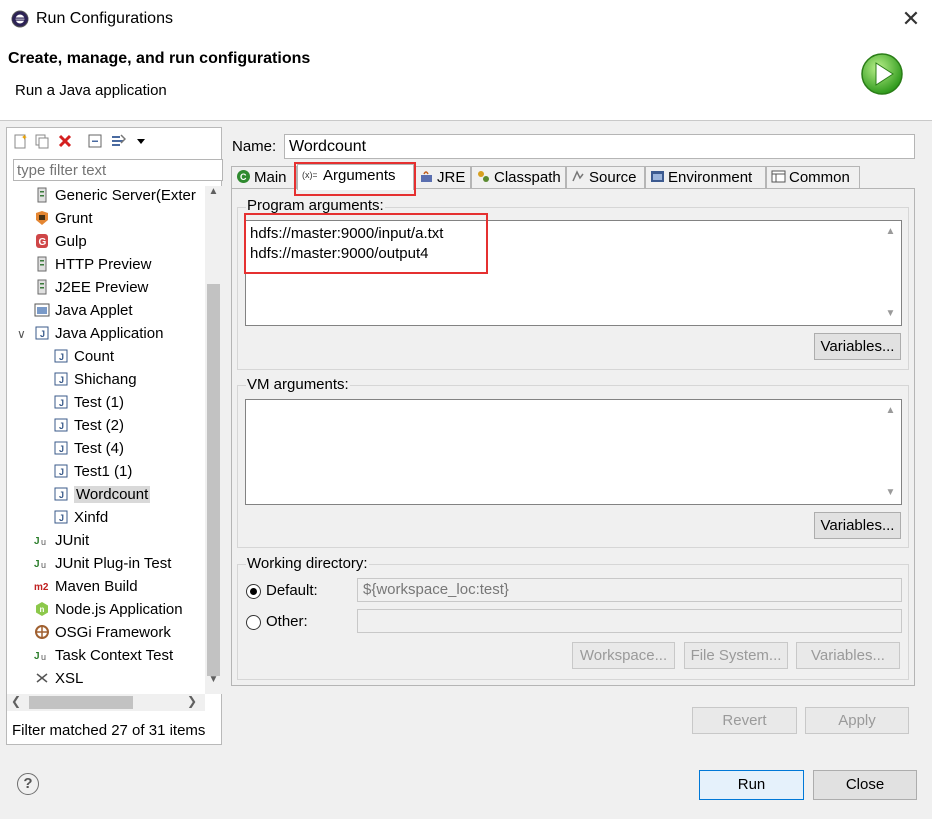 The image size is (932, 819). What do you see at coordinates (657, 176) in the screenshot?
I see `environment-icon` at bounding box center [657, 176].